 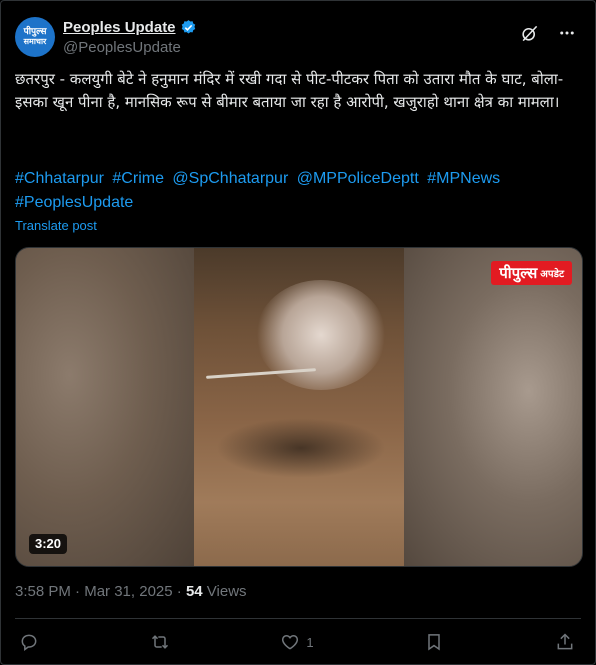 What do you see at coordinates (35, 32) in the screenshot?
I see `avatar-brand-line1: पीपुल्स` at bounding box center [35, 32].